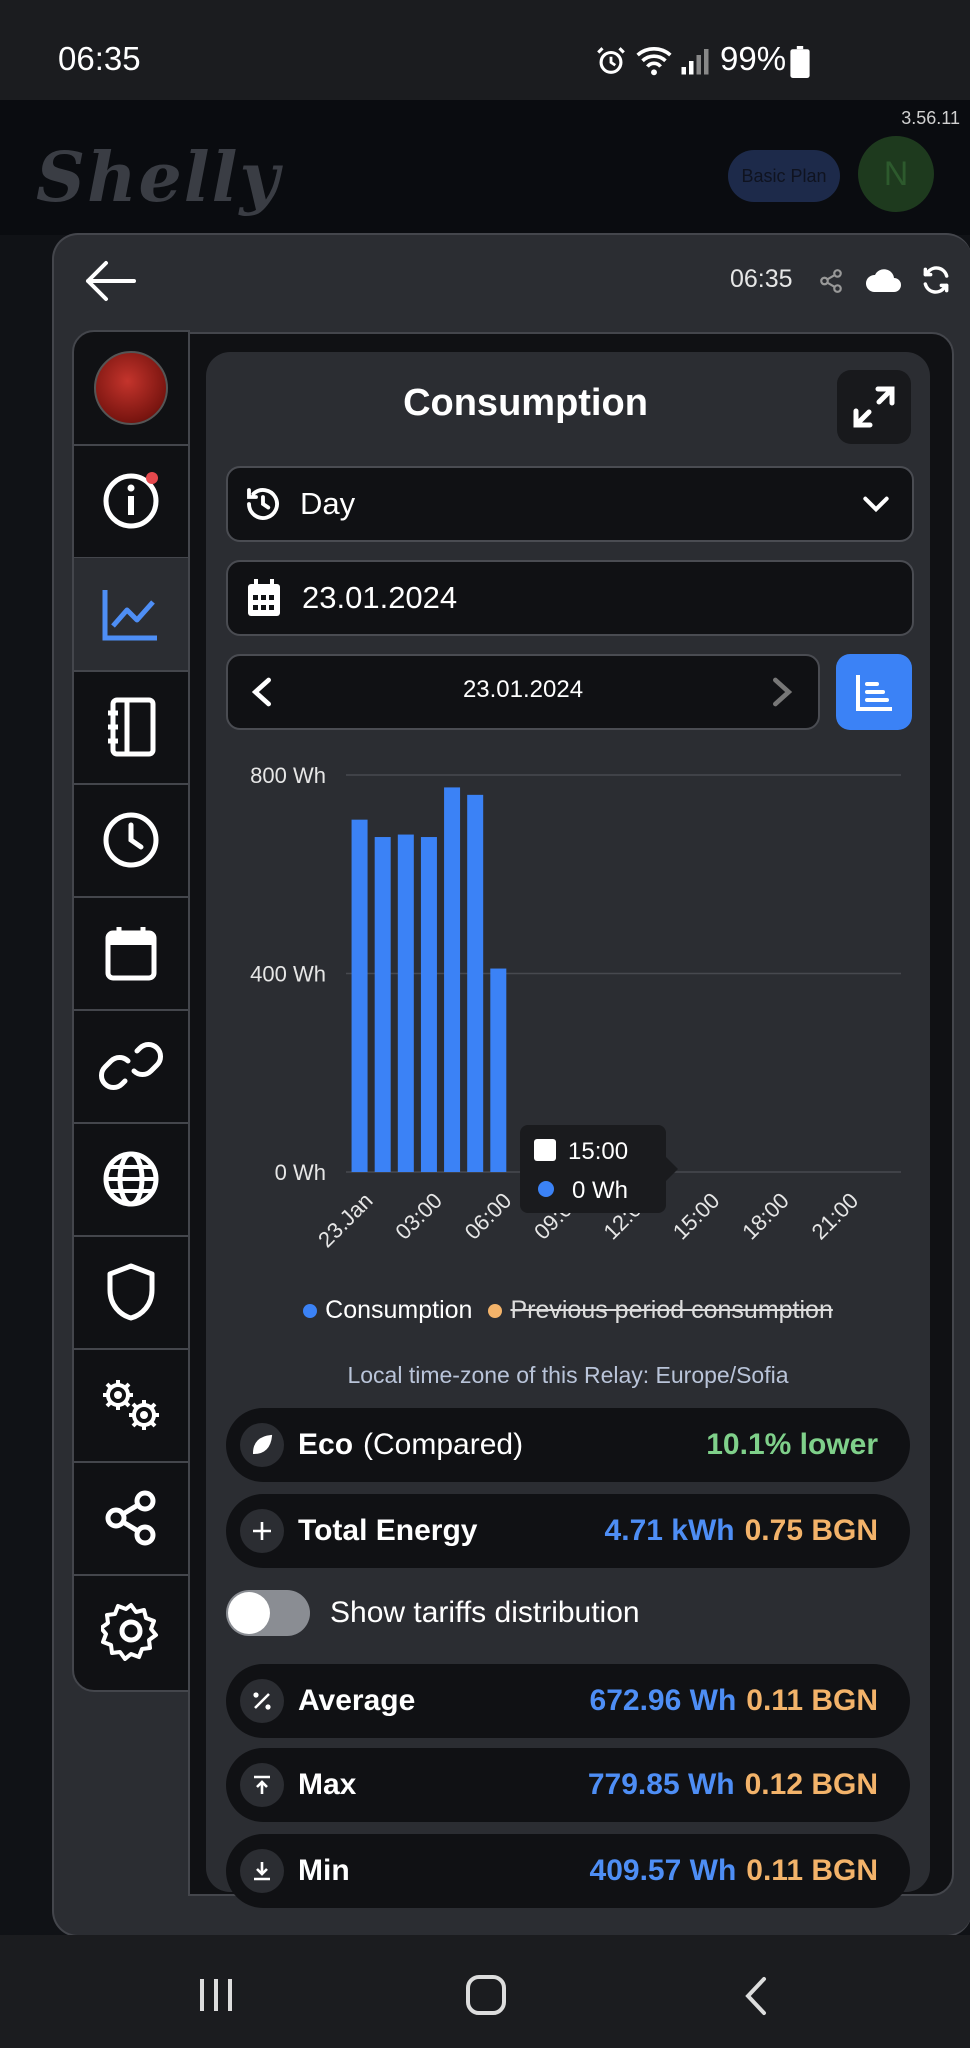 The height and width of the screenshot is (2048, 970). Describe the element at coordinates (695, 63) in the screenshot. I see `signal-icon` at that location.